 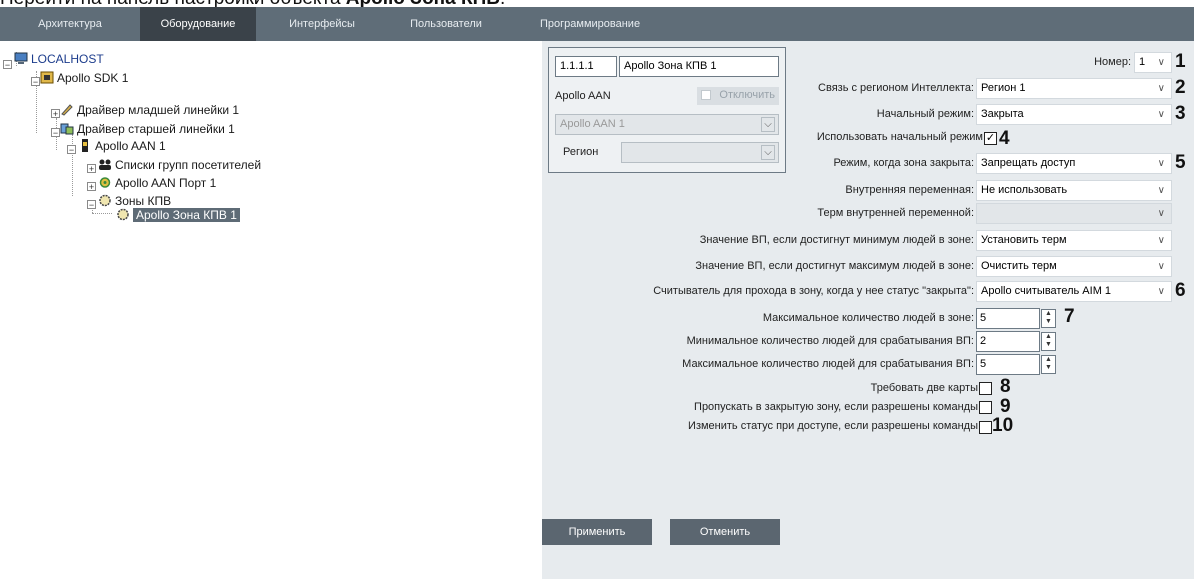 What do you see at coordinates (1048, 364) in the screenshot?
I see `max-trigger-stepper: ▲ ▼` at bounding box center [1048, 364].